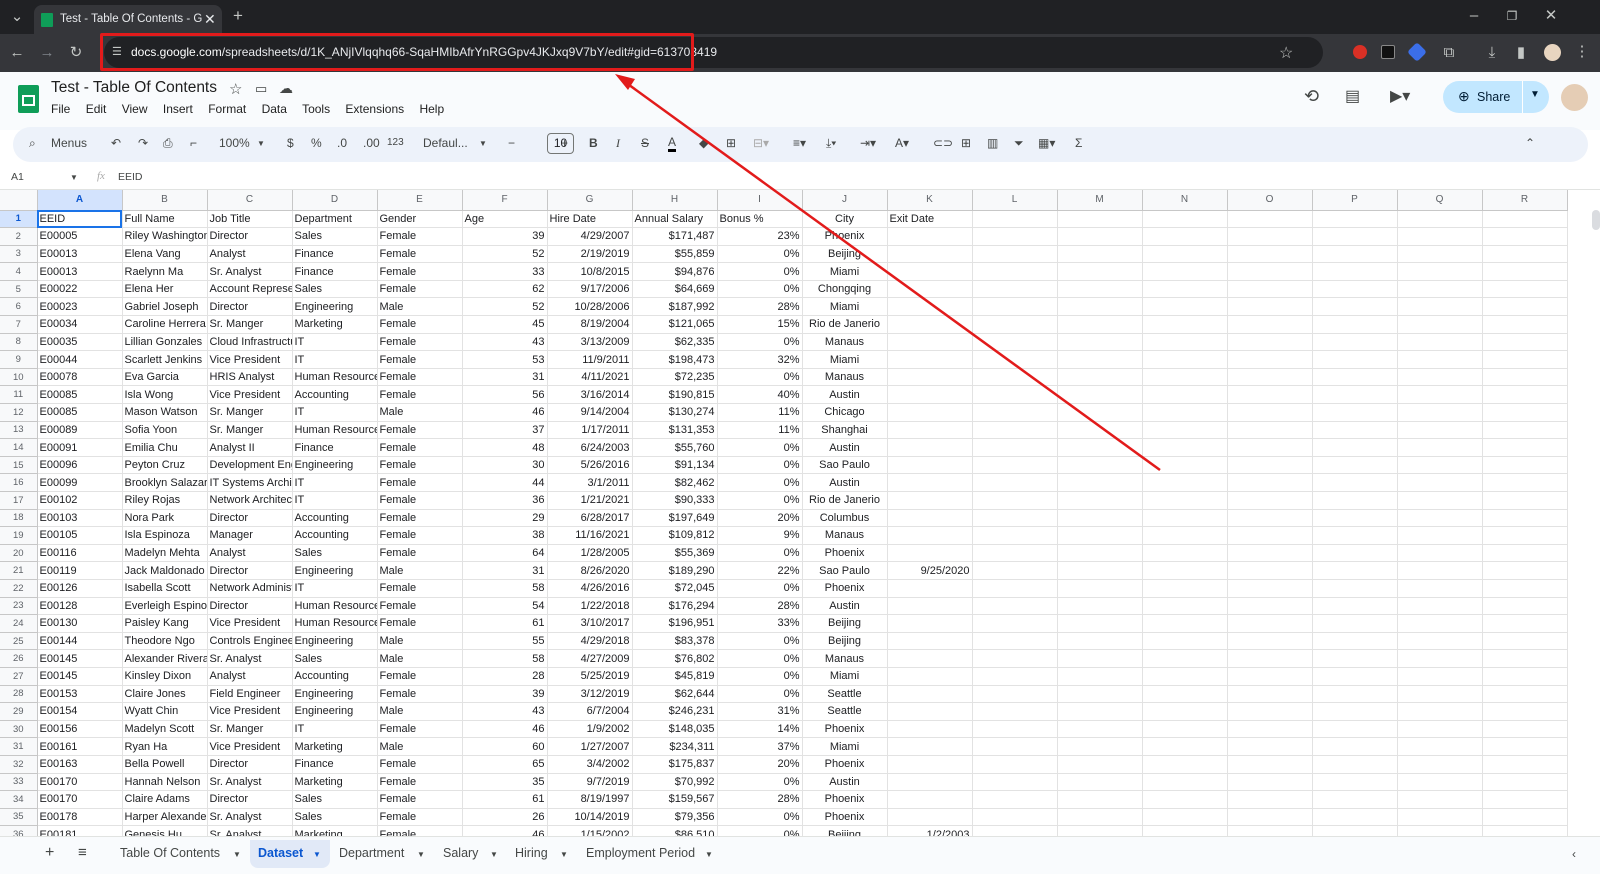 The height and width of the screenshot is (874, 1600). I want to click on cell: E00044, so click(80, 359).